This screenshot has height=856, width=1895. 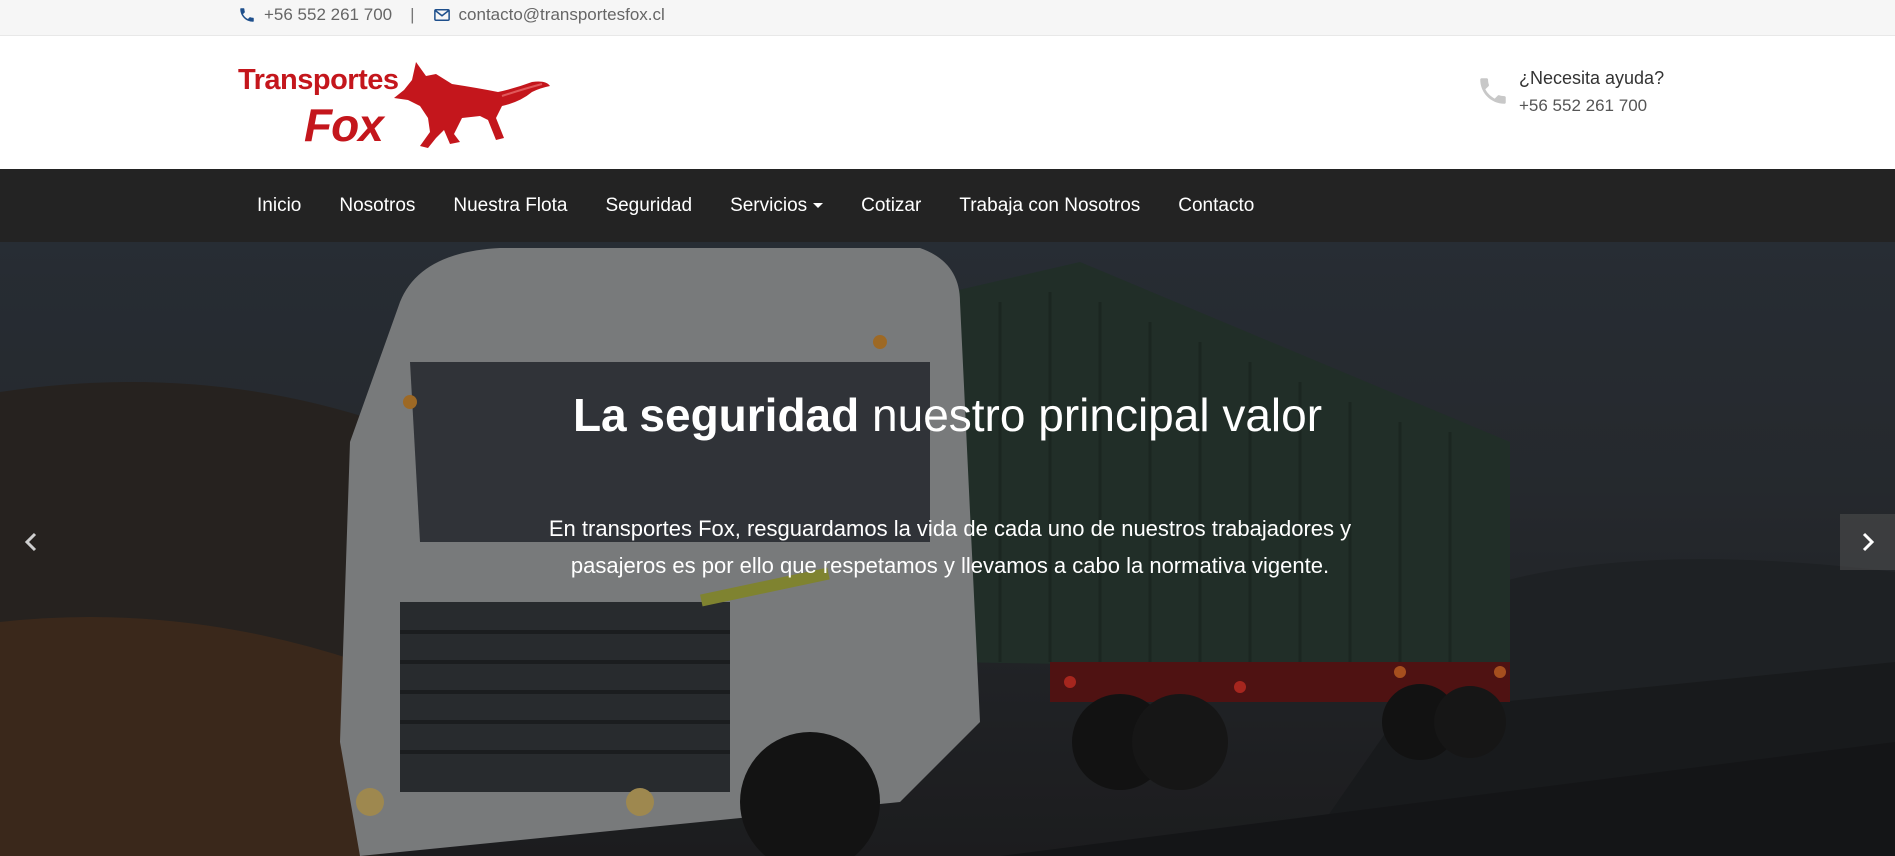 I want to click on nav-item-servicios: Servicios, so click(x=776, y=206).